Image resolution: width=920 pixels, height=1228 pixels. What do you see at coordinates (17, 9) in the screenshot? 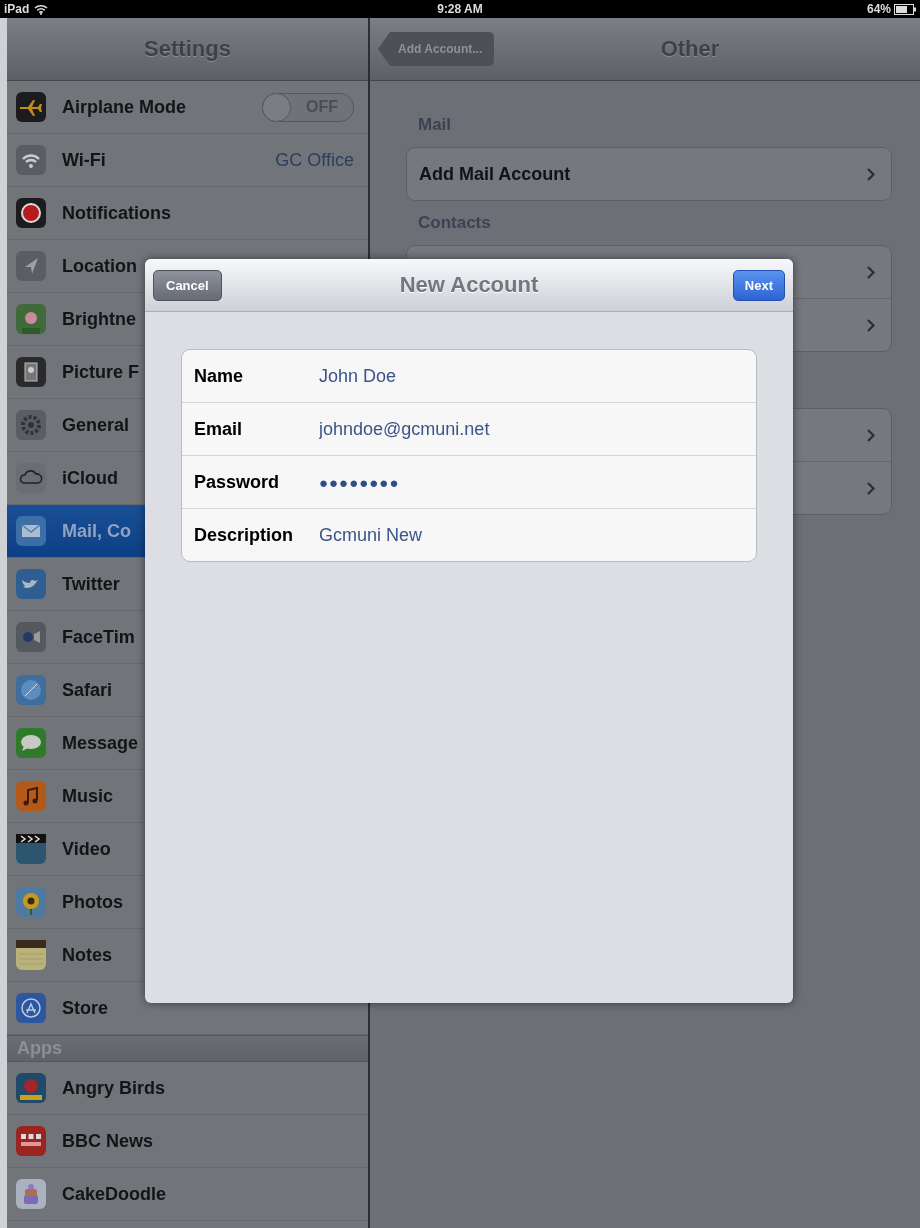
I see `device-name: iPad` at bounding box center [17, 9].